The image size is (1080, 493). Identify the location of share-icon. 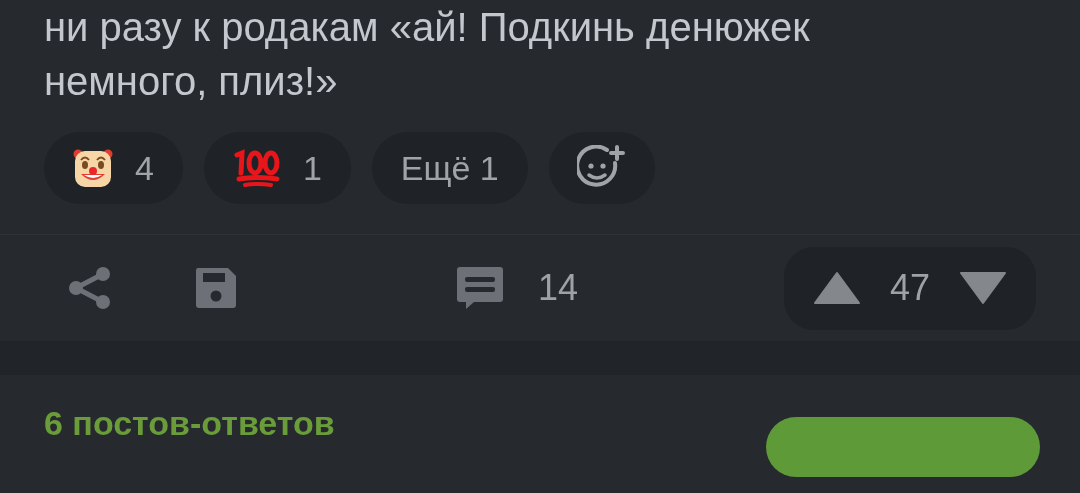
(90, 288).